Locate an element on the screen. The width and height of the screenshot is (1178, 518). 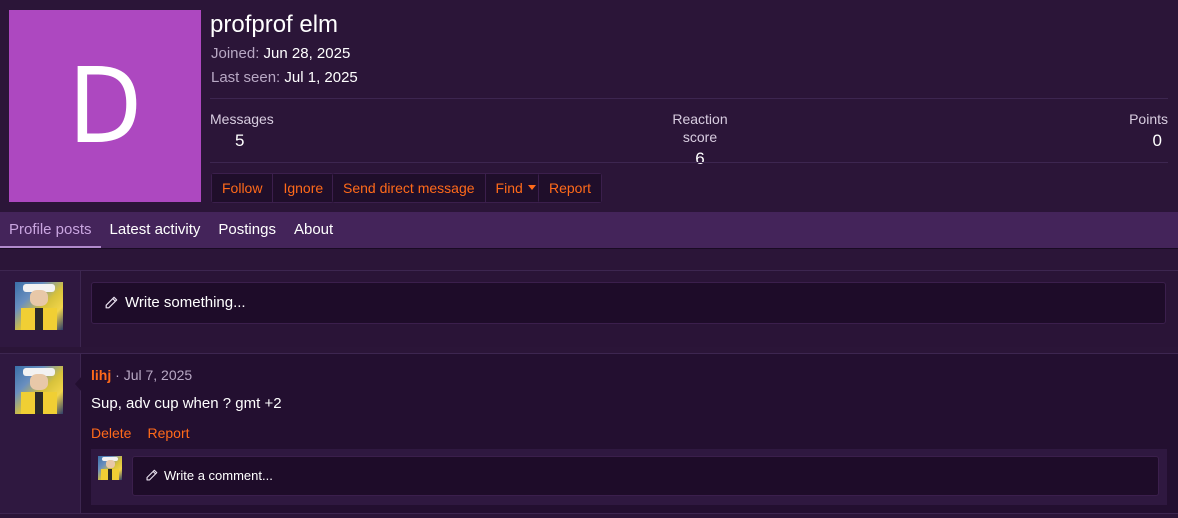
post-author-link: lihj is located at coordinates (101, 375).